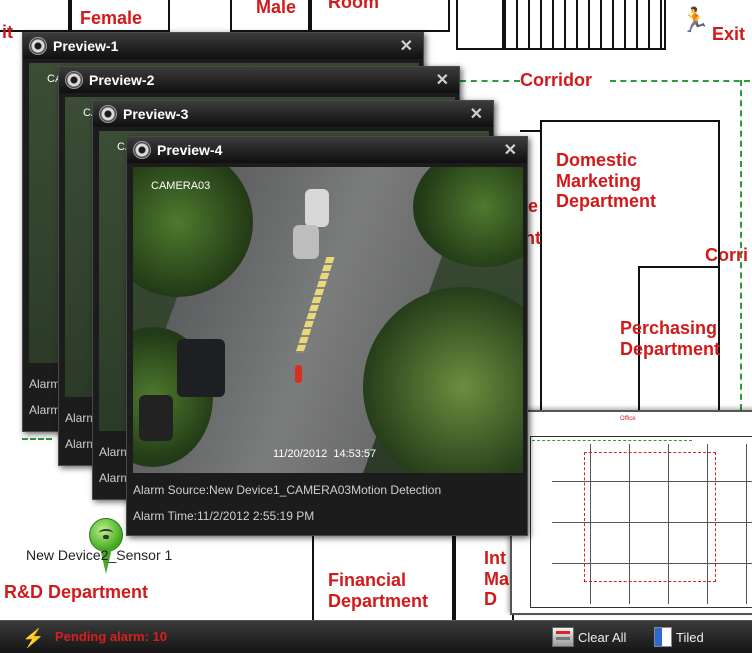 The width and height of the screenshot is (752, 653). What do you see at coordinates (670, 338) in the screenshot?
I see `room-label-perchasing: Perchasing Department` at bounding box center [670, 338].